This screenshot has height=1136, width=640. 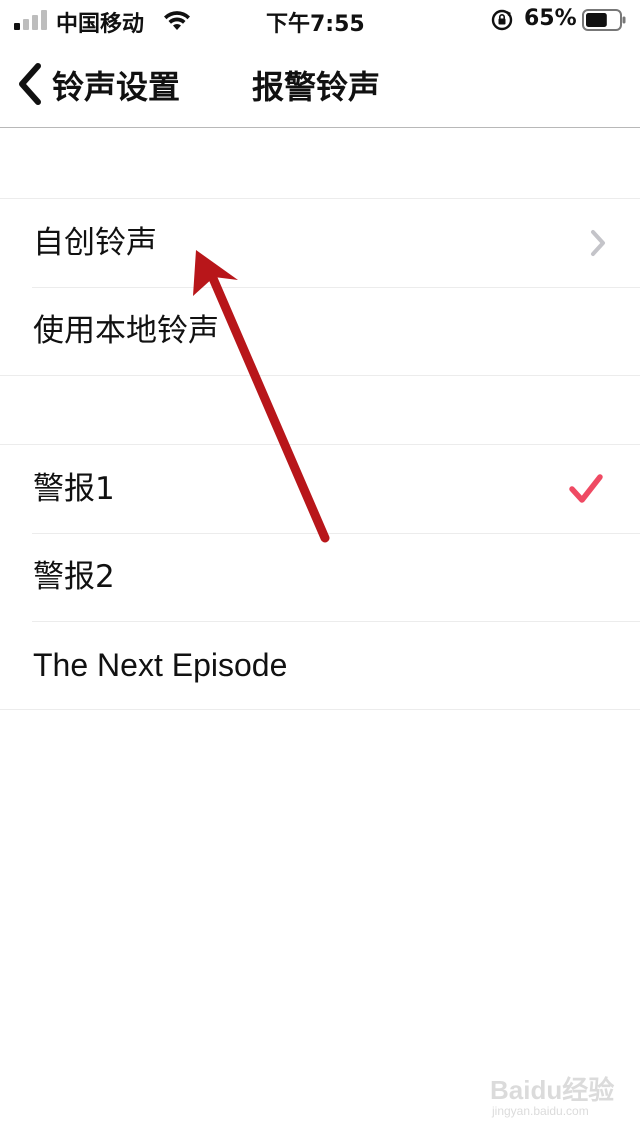 What do you see at coordinates (320, 665) in the screenshot?
I see `list-item-the-next-episode: The Next Episode` at bounding box center [320, 665].